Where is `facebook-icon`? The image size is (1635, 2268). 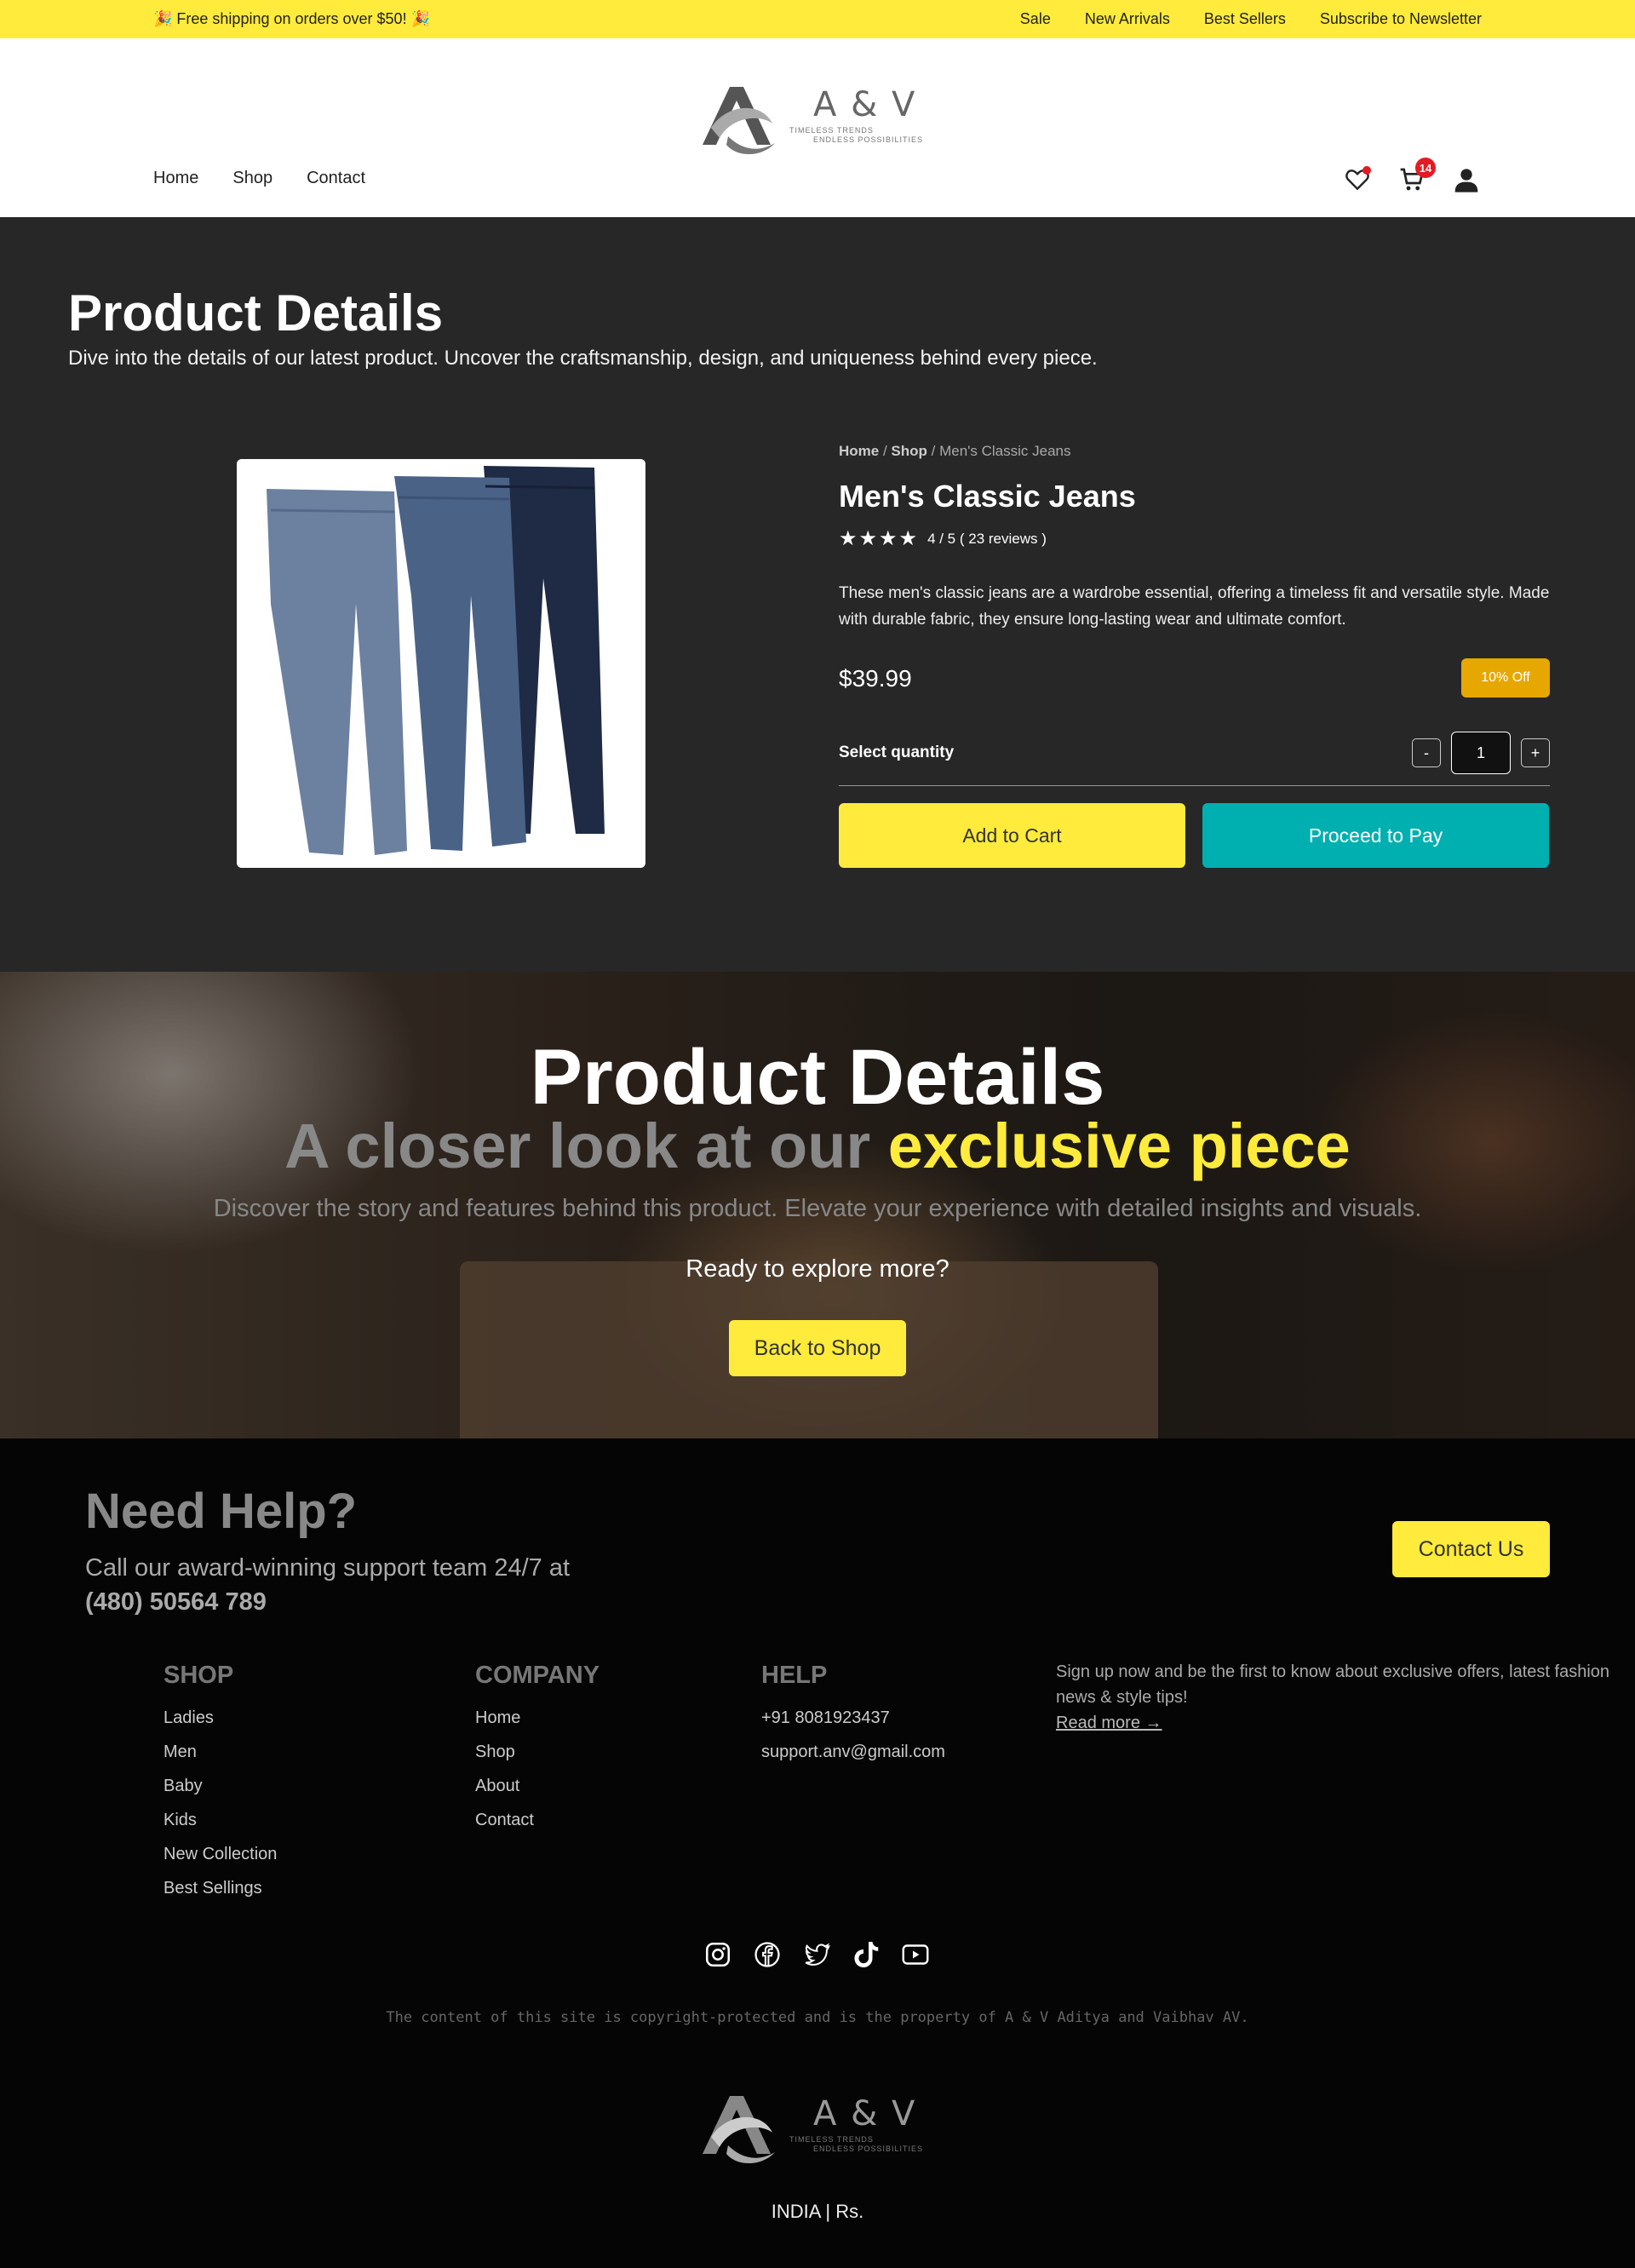
facebook-icon is located at coordinates (768, 1954).